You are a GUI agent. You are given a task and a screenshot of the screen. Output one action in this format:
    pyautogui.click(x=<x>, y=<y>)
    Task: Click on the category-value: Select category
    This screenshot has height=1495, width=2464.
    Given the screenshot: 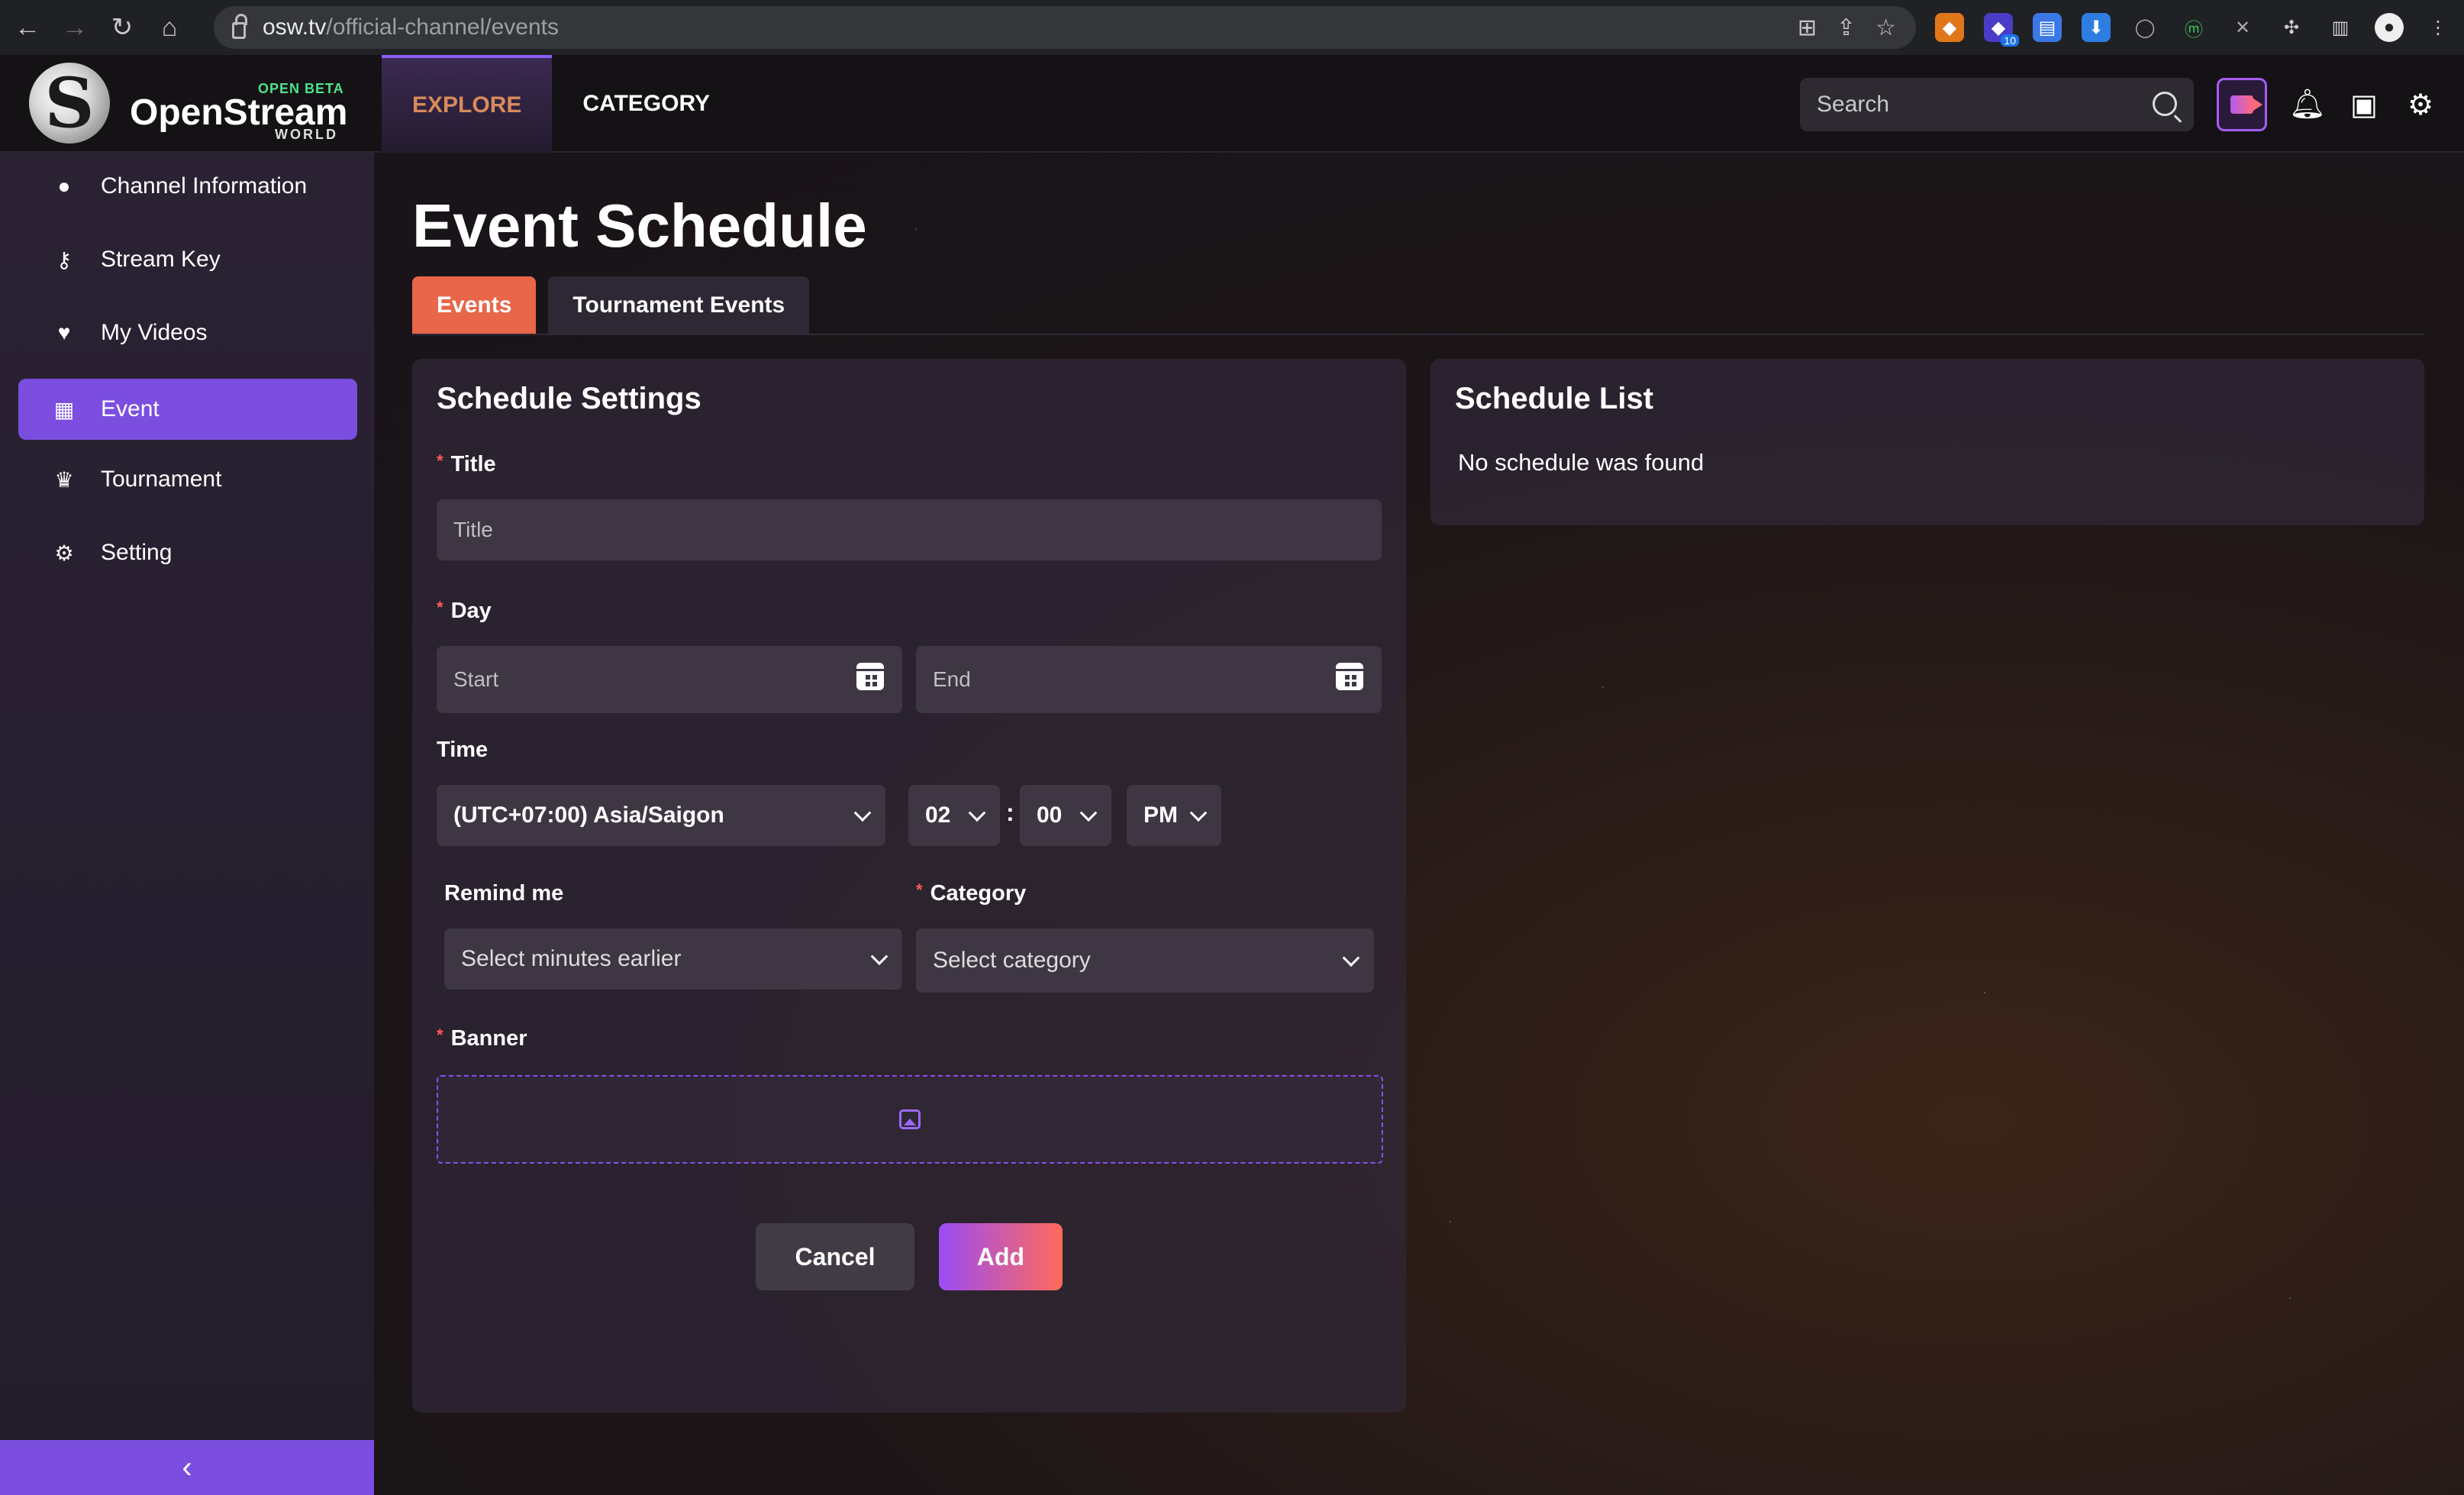 What is the action you would take?
    pyautogui.click(x=1012, y=960)
    